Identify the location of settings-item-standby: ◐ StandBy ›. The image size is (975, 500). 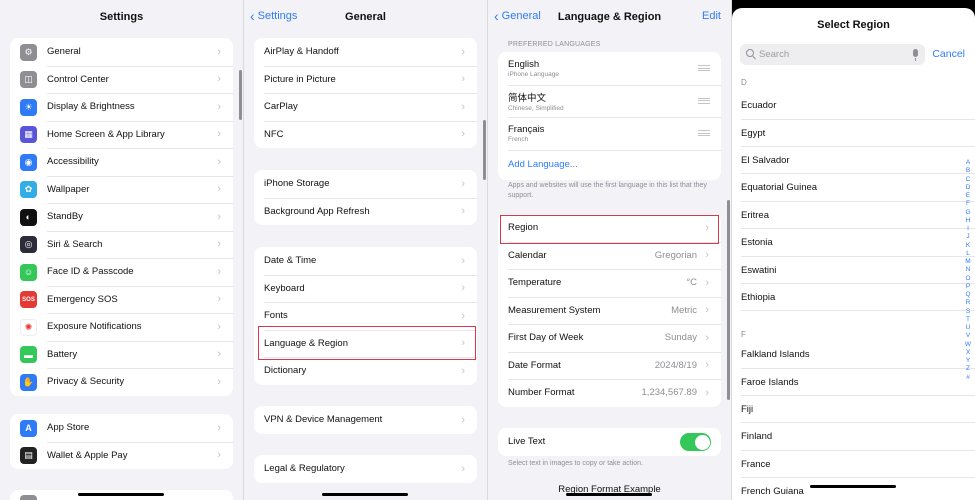
(121, 217).